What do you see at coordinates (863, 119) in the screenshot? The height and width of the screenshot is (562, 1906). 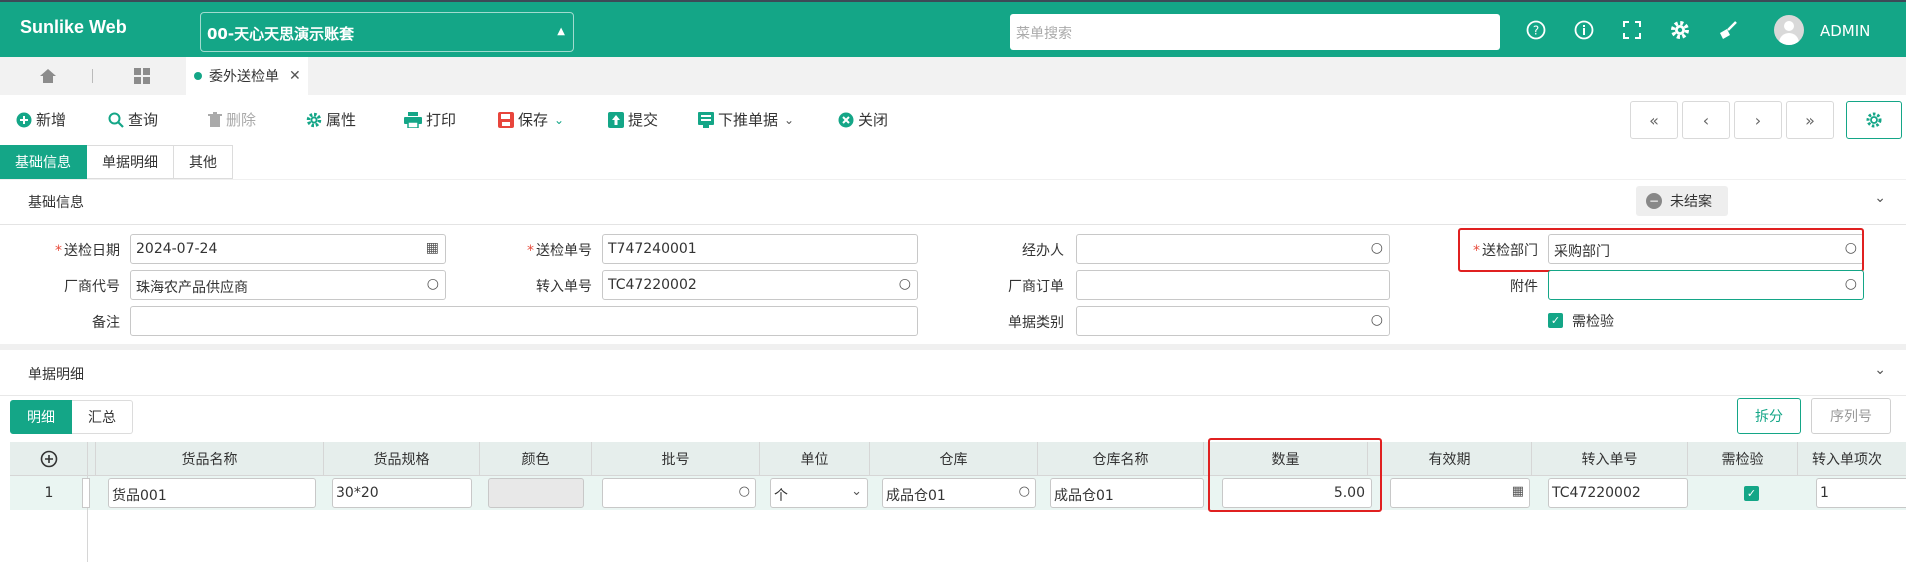 I see `close-button: 关闭` at bounding box center [863, 119].